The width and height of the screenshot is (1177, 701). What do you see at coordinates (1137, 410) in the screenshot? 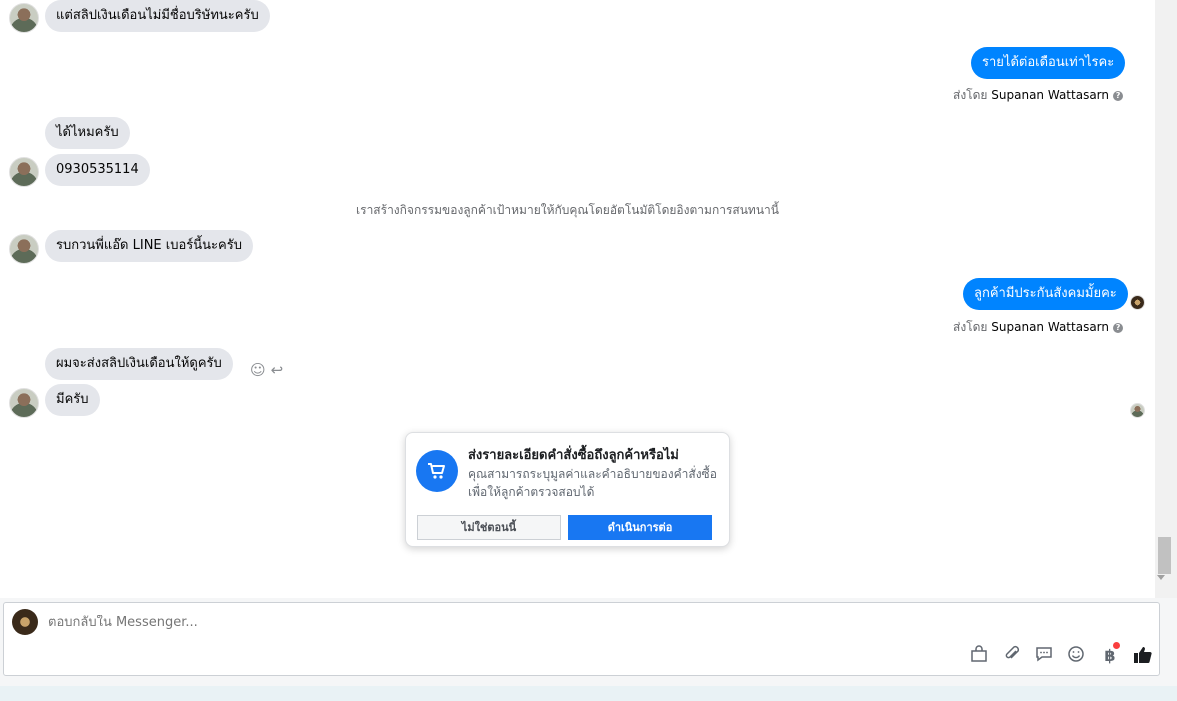
I see `seen-avatar` at bounding box center [1137, 410].